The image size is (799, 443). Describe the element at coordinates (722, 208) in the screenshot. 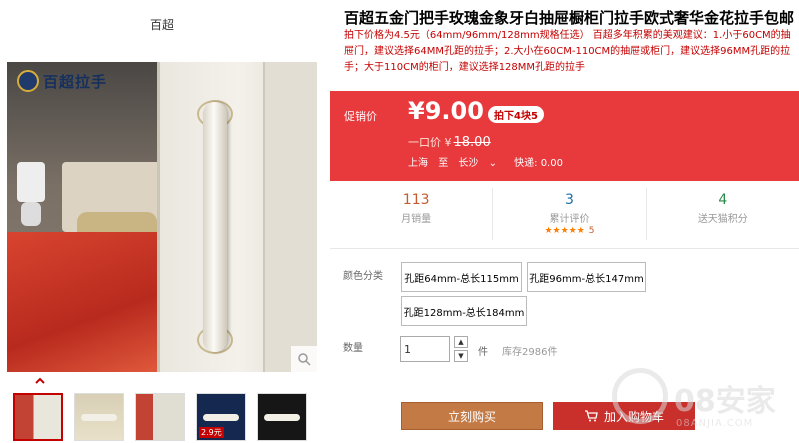

I see `stat-tmall-points: 4 送天猫积分` at that location.